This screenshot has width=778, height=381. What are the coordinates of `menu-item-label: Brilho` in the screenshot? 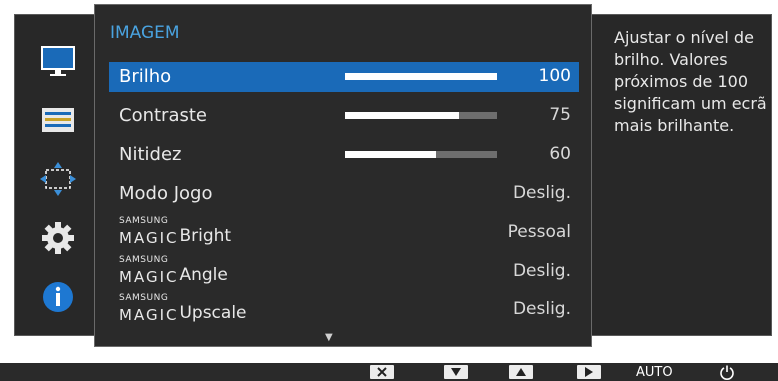 It's located at (145, 76).